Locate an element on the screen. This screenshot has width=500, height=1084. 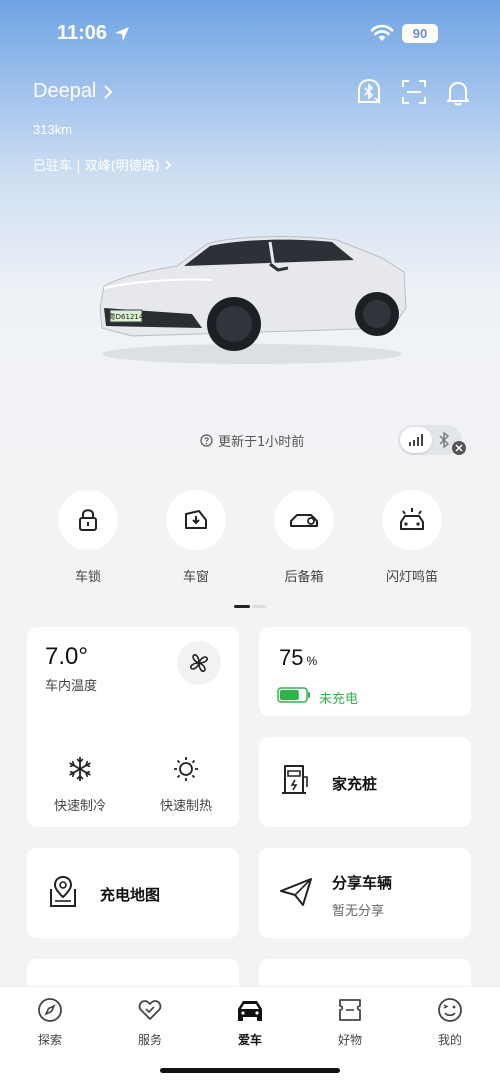
flash-horn-action: 闪灯鸣笛 is located at coordinates (412, 537).